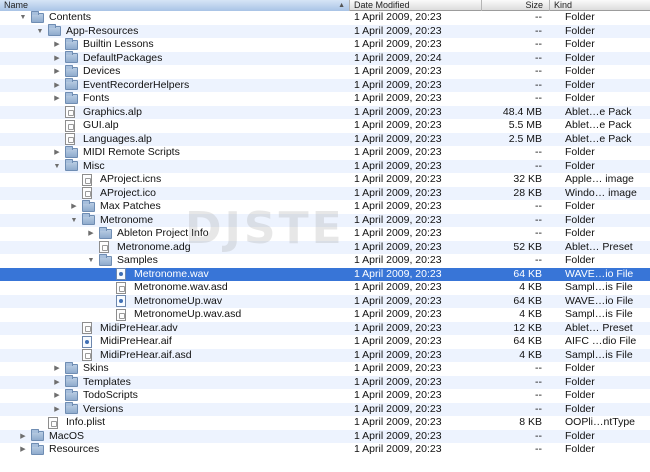  What do you see at coordinates (325, 449) in the screenshot?
I see `list-row: ▶ Resources 1 April 2009, 20:23 -- Folder` at bounding box center [325, 449].